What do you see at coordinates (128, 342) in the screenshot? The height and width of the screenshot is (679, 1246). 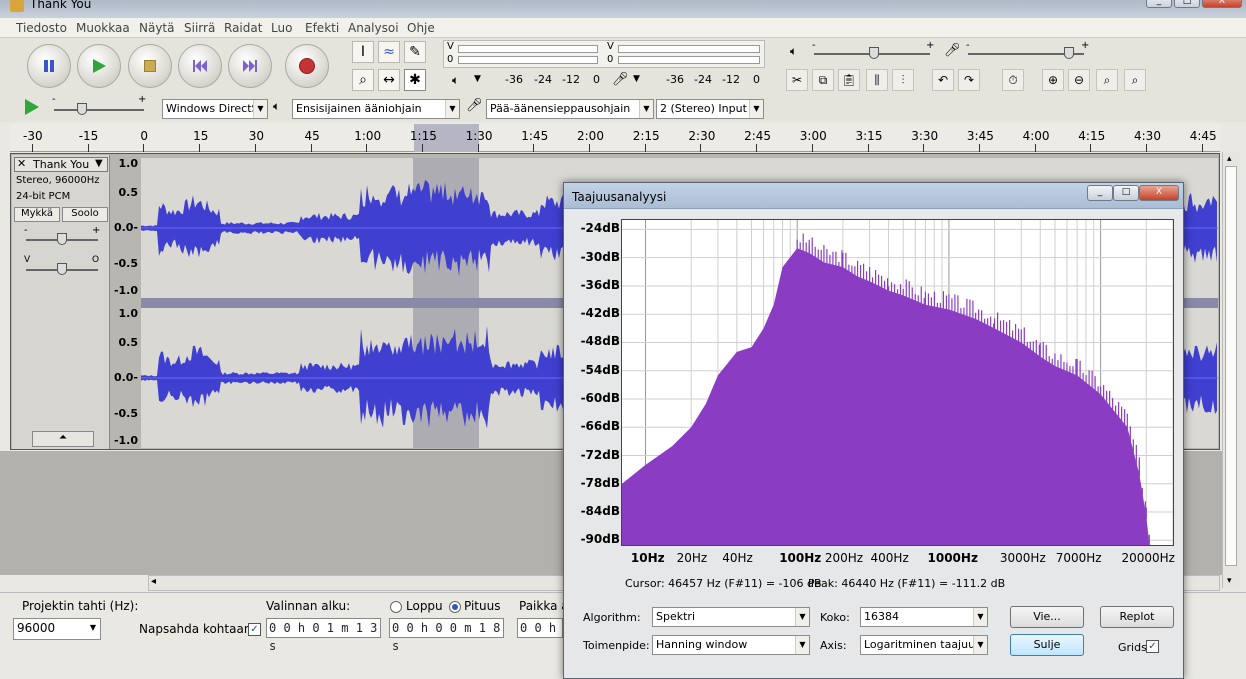 I see `scale-label: 0.5` at bounding box center [128, 342].